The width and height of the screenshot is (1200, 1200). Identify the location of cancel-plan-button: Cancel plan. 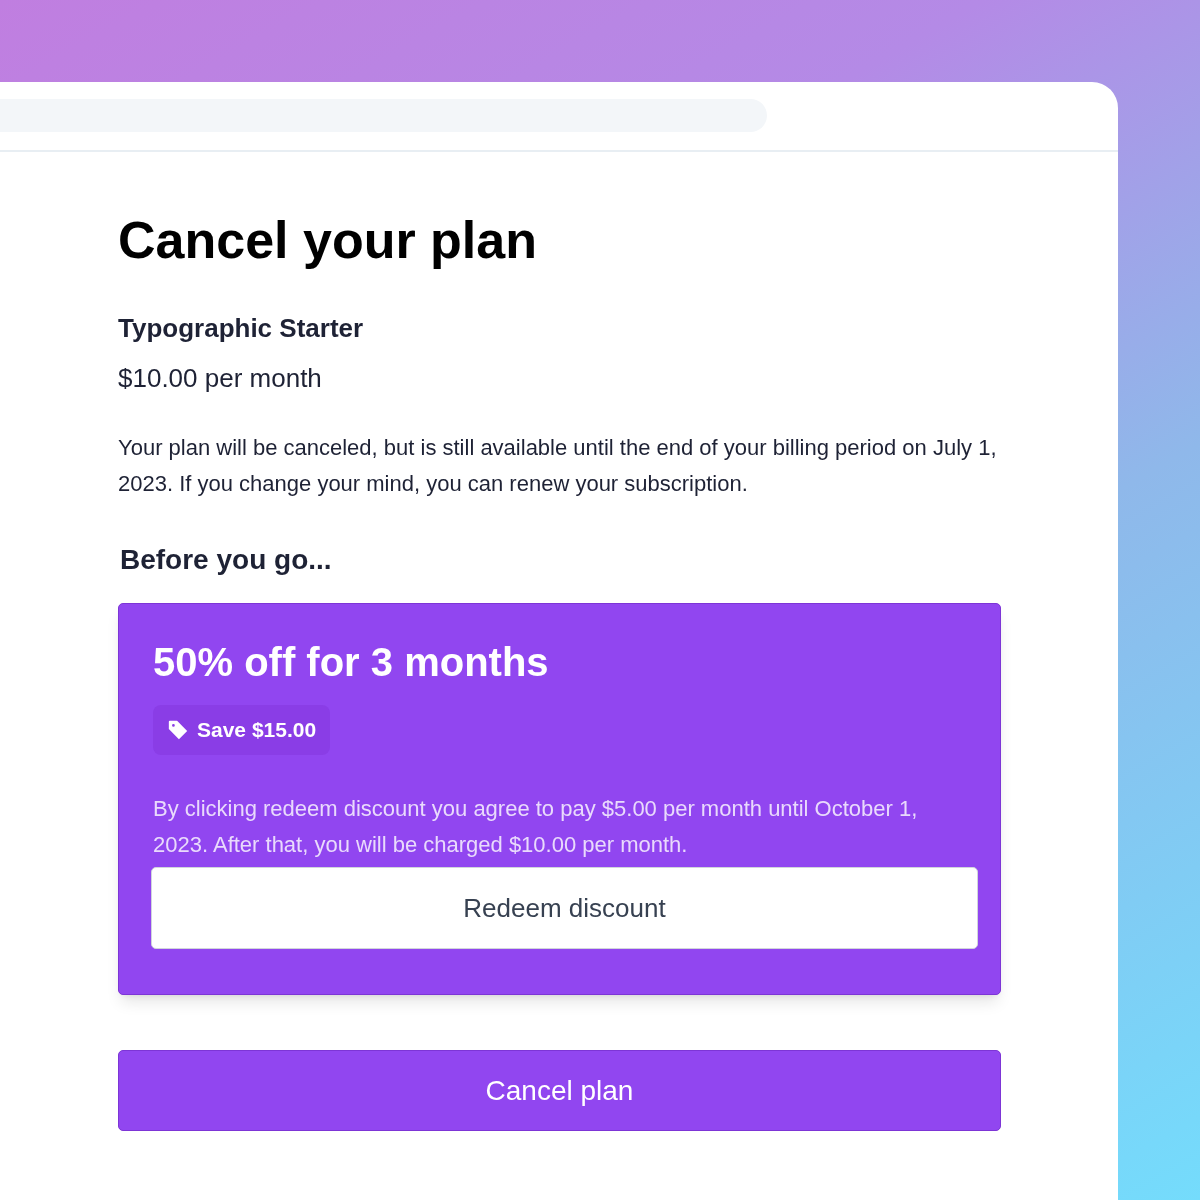
(559, 1090).